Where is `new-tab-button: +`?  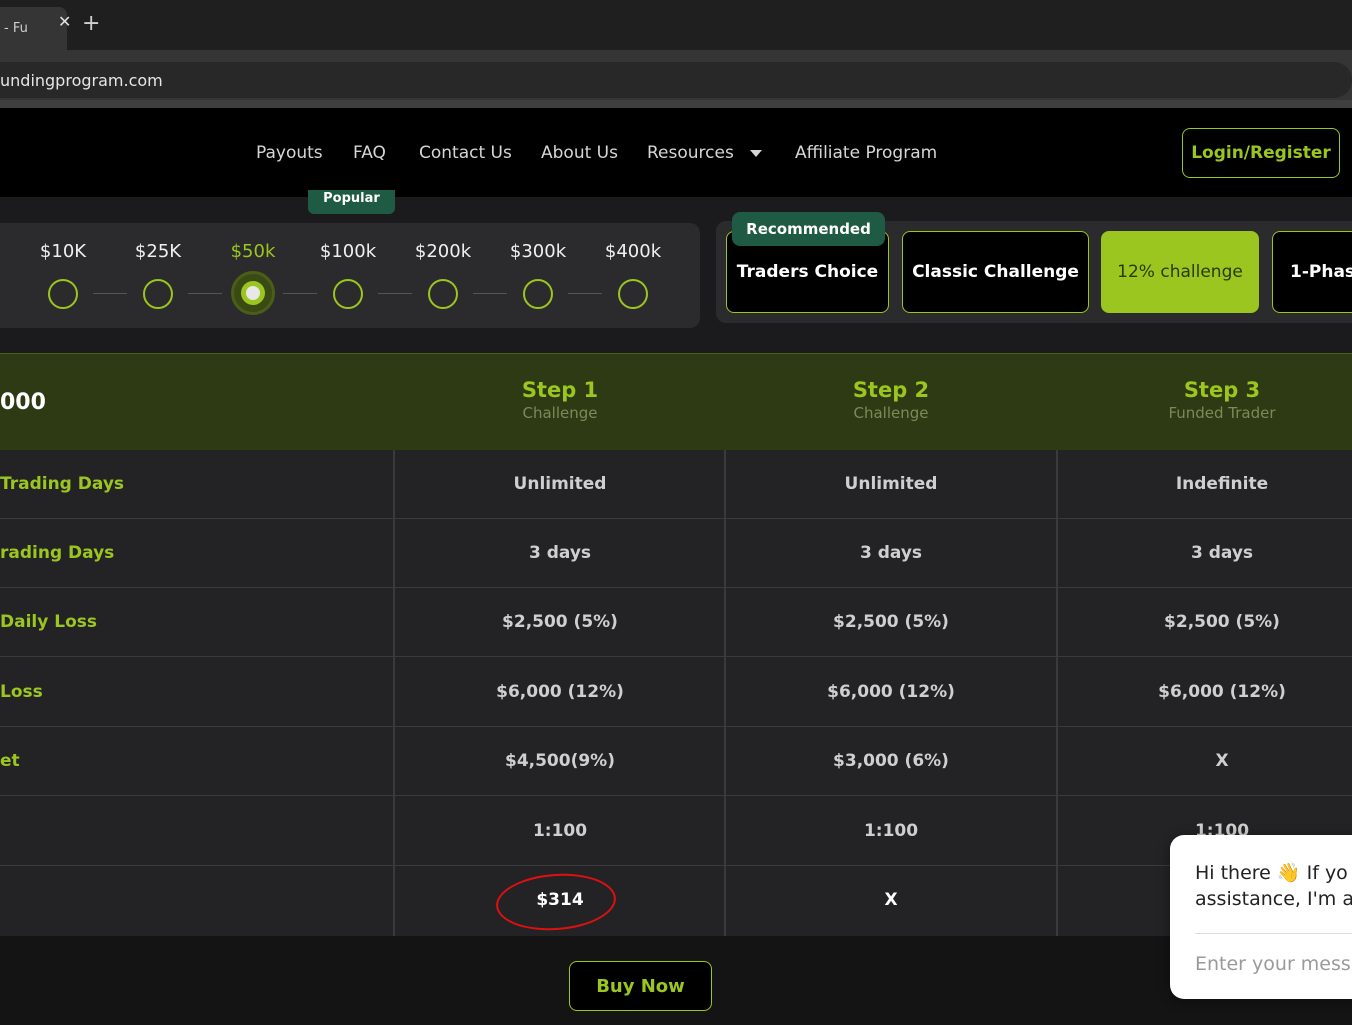
new-tab-button: + is located at coordinates (91, 23).